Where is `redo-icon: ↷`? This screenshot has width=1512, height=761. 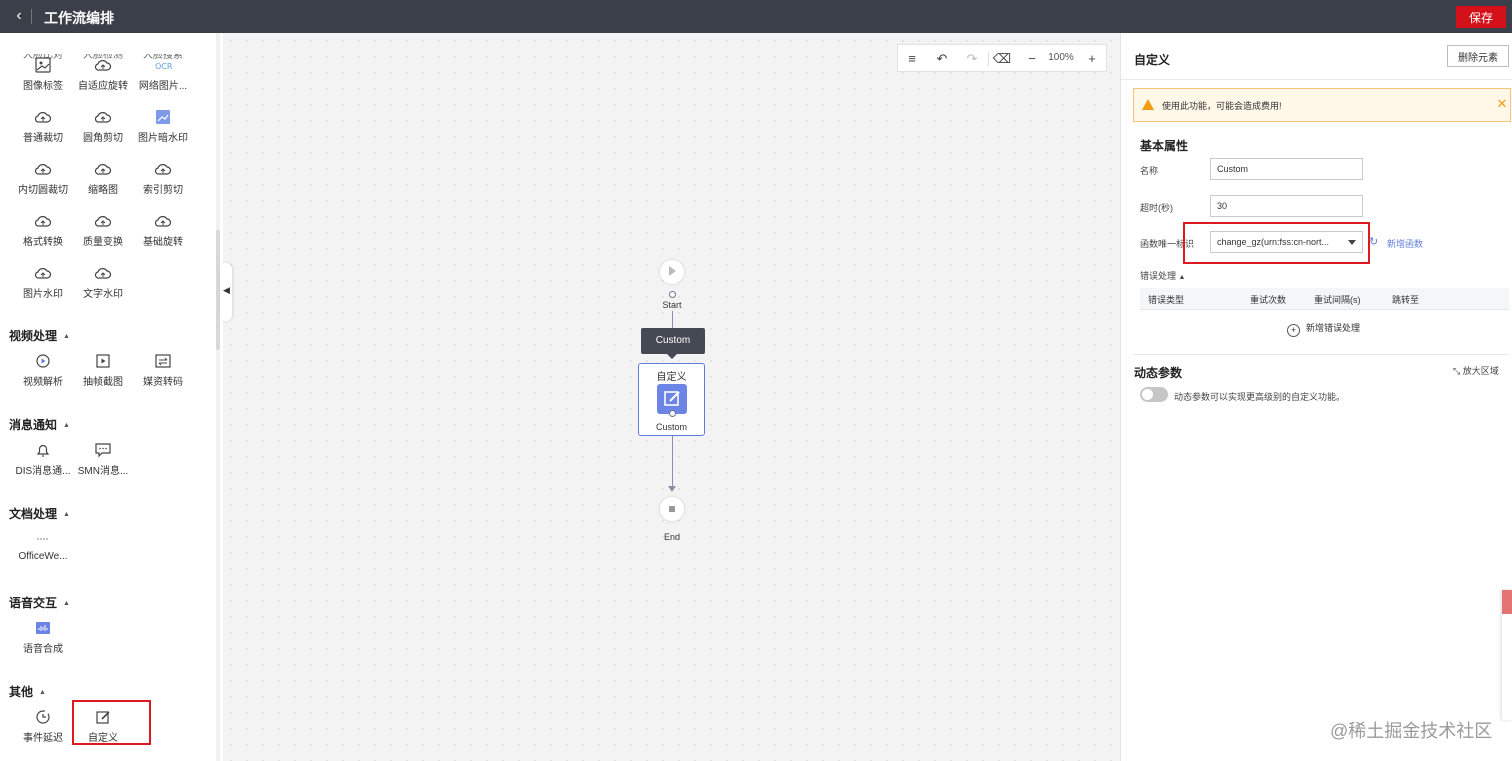 redo-icon: ↷ is located at coordinates (972, 58).